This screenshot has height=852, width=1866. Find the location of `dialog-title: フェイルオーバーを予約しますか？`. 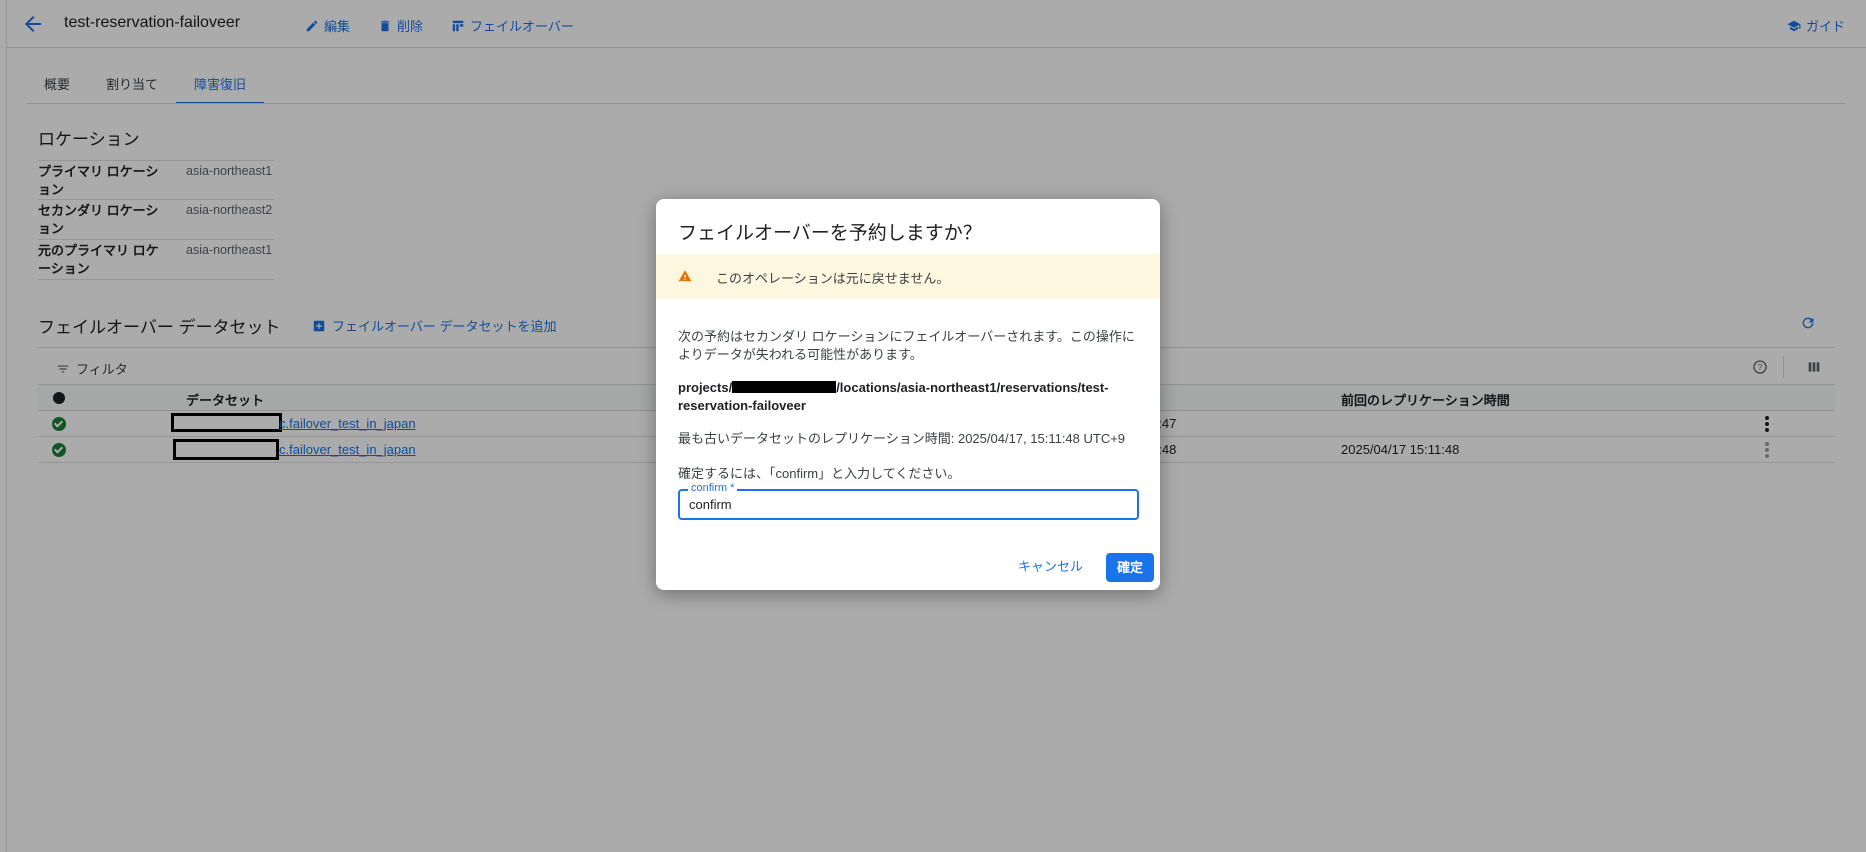

dialog-title: フェイルオーバーを予約しますか？ is located at coordinates (830, 233).